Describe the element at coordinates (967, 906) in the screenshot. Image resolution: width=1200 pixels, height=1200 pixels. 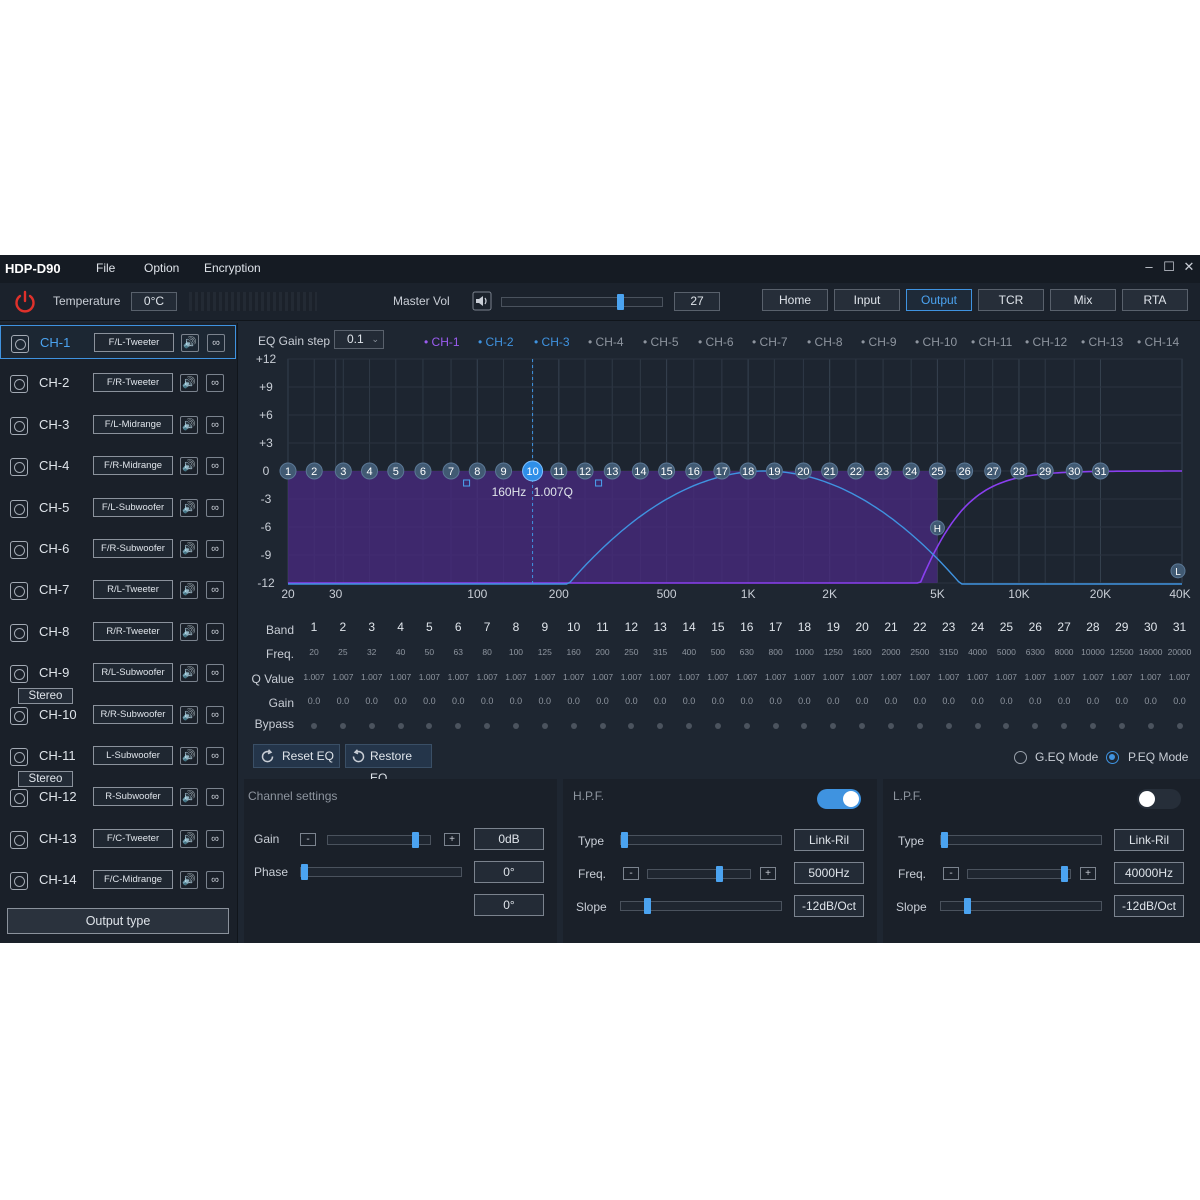
I see `lpf-slope-thumb` at that location.